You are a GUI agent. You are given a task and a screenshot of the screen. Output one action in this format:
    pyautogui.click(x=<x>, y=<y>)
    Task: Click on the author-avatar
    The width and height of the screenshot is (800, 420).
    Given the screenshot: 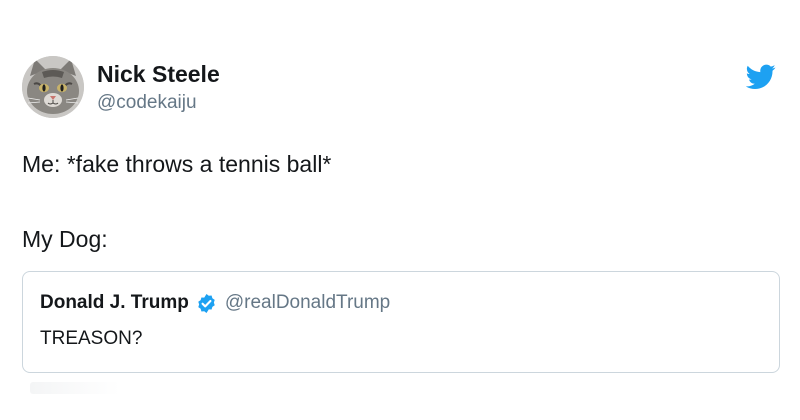 What is the action you would take?
    pyautogui.click(x=53, y=87)
    